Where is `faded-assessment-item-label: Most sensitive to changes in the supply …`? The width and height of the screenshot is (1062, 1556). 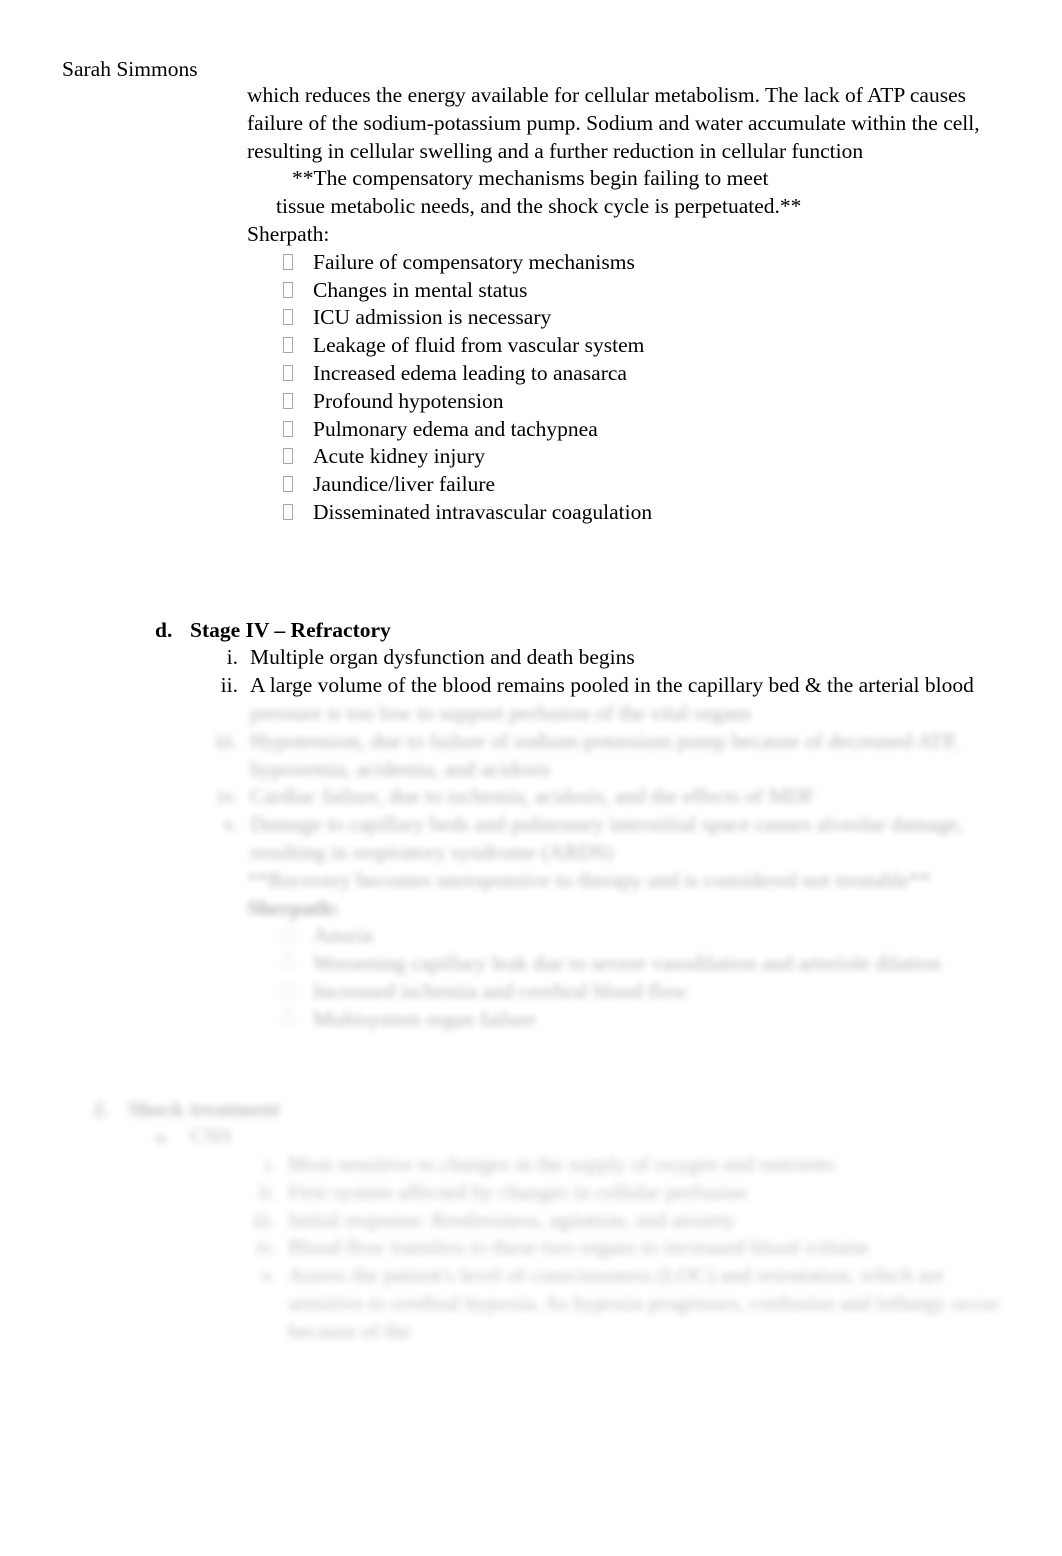 faded-assessment-item-label: Most sensitive to changes in the supply … is located at coordinates (561, 1164).